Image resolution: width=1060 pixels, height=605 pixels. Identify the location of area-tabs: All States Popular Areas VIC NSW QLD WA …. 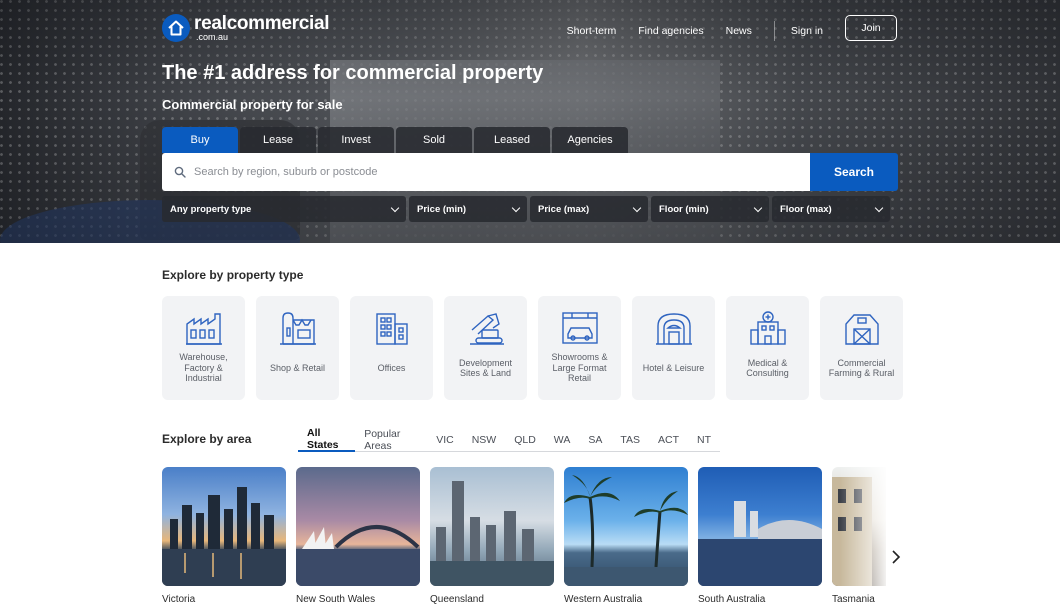
(509, 439).